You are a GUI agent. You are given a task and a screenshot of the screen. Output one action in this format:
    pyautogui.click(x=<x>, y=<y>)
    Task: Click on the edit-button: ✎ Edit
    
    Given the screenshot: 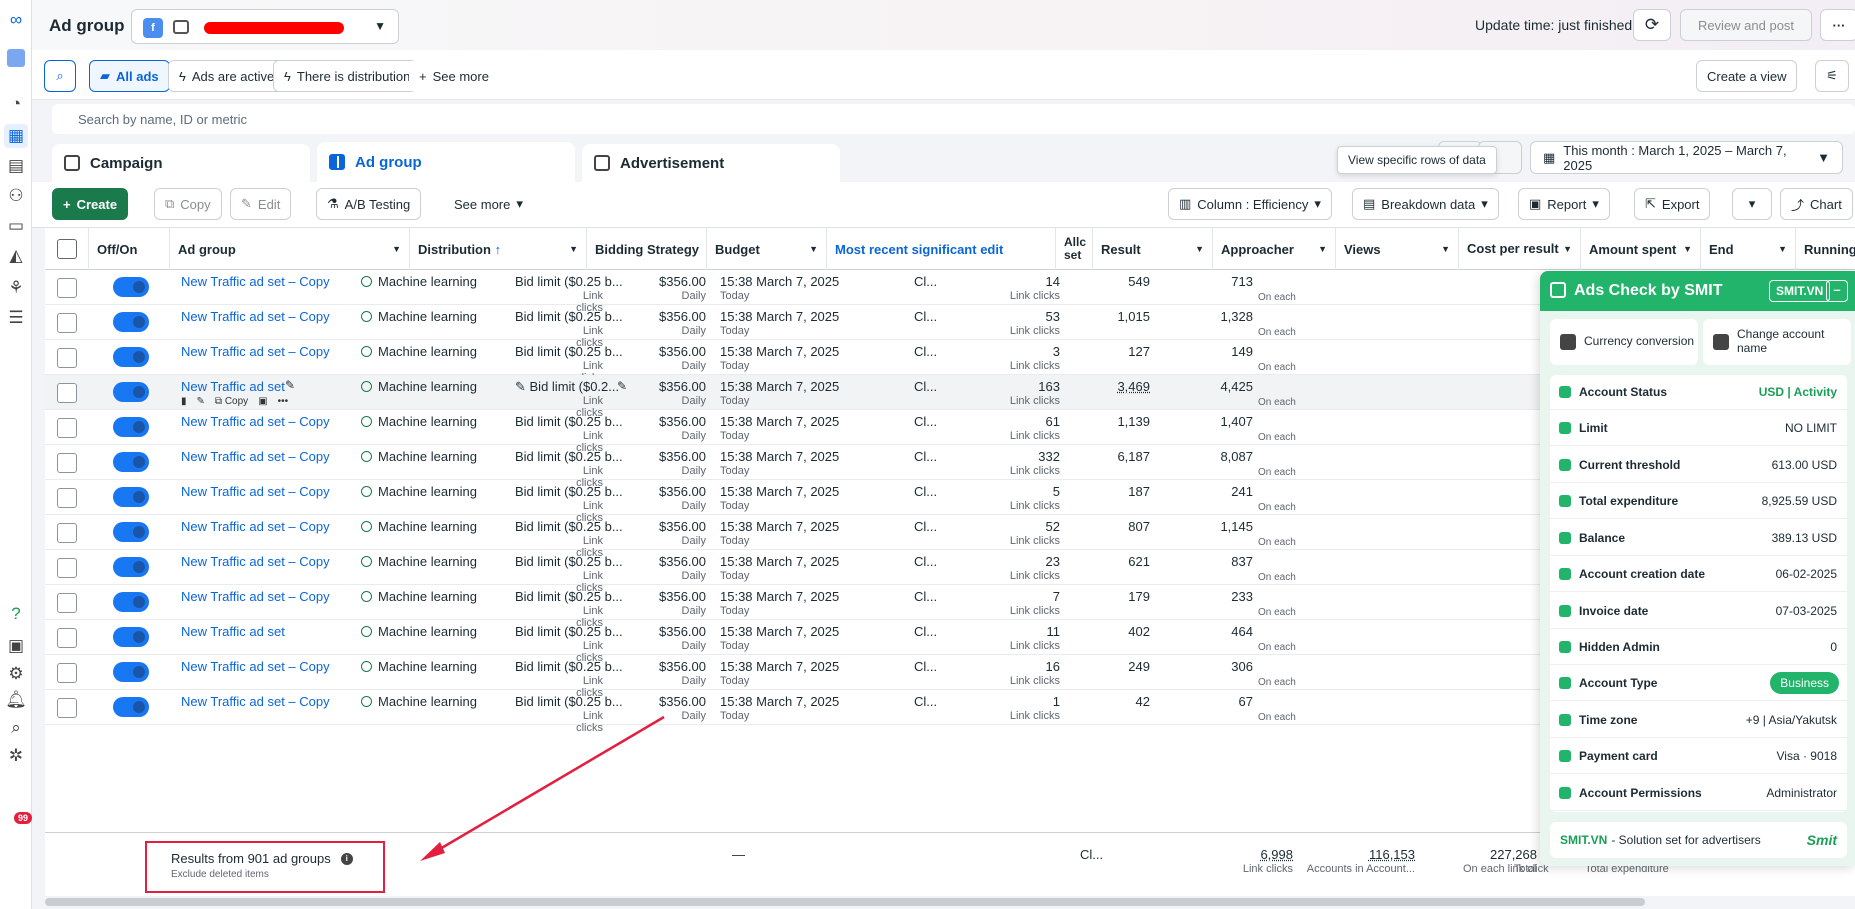 What is the action you would take?
    pyautogui.click(x=261, y=204)
    